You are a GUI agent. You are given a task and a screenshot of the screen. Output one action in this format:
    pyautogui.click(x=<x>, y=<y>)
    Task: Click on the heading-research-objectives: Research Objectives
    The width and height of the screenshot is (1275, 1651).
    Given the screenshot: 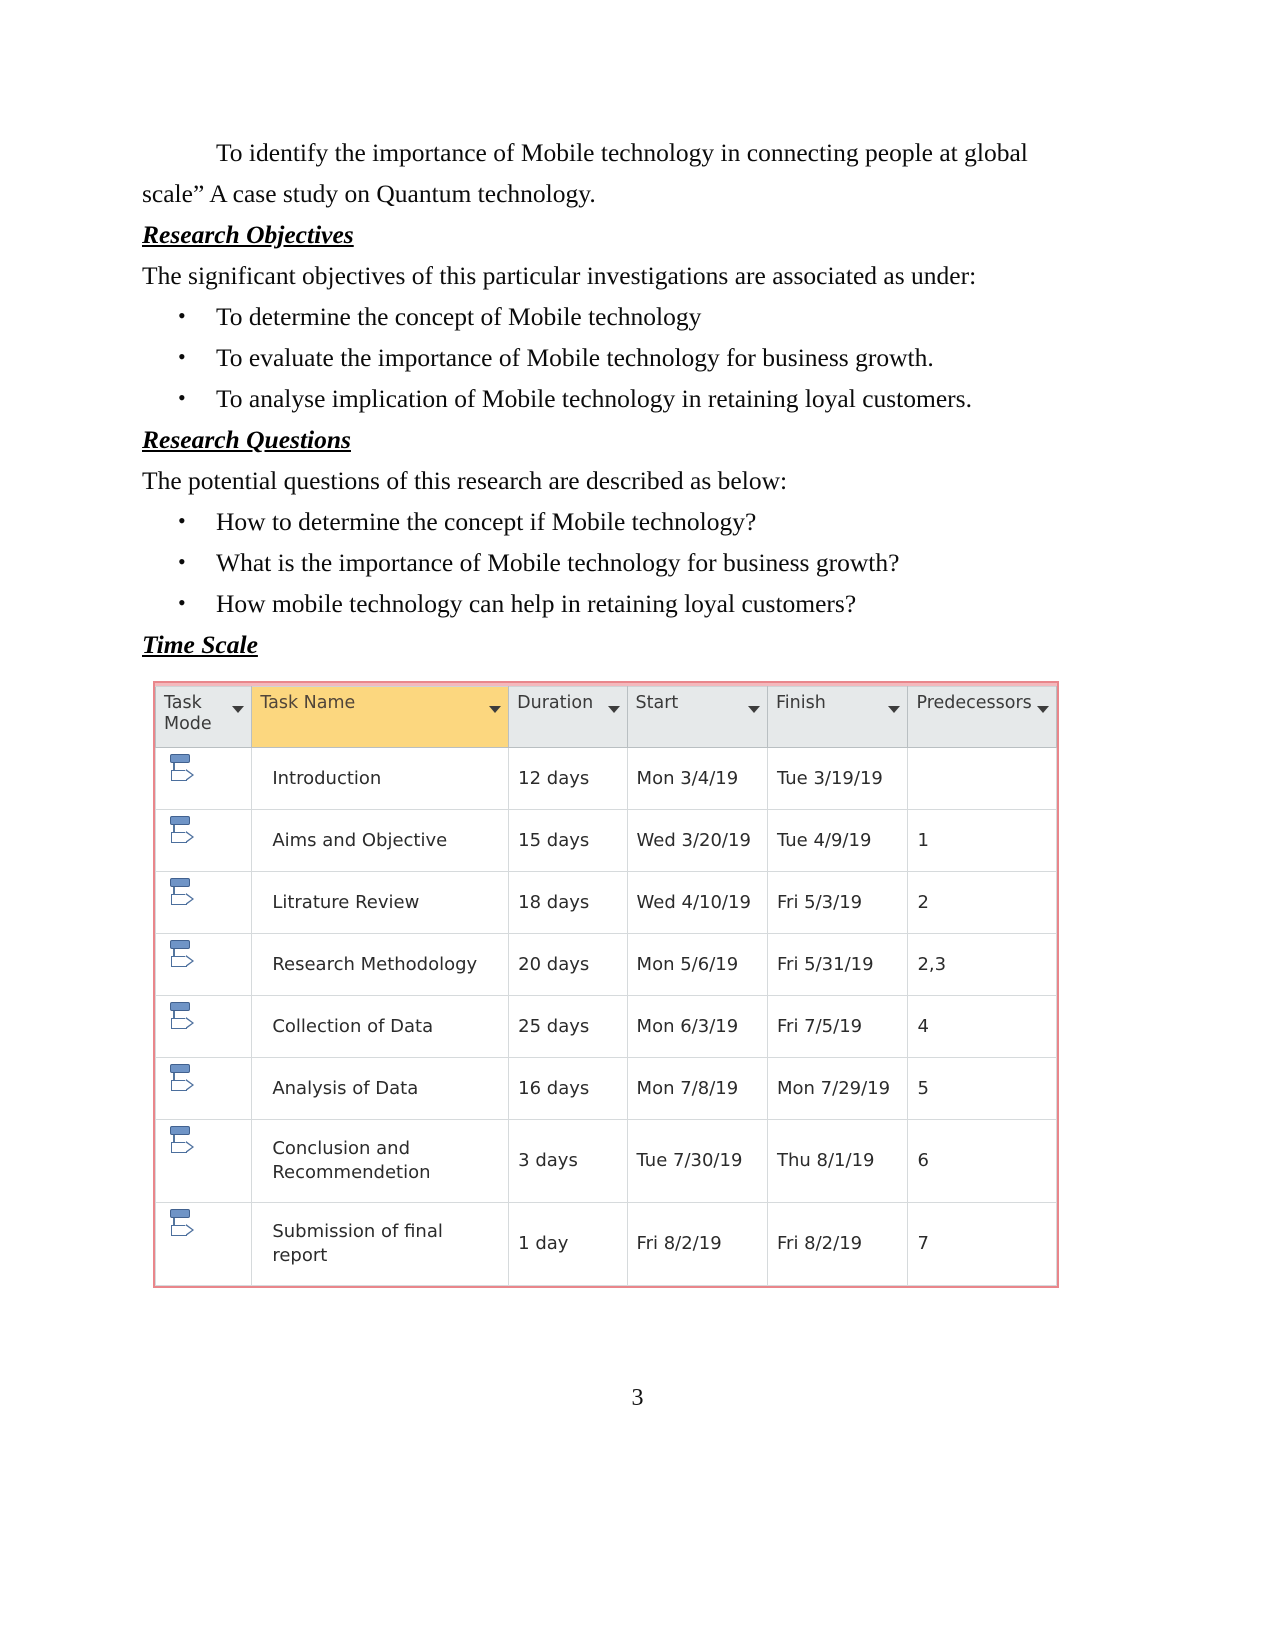 What is the action you would take?
    pyautogui.click(x=609, y=234)
    